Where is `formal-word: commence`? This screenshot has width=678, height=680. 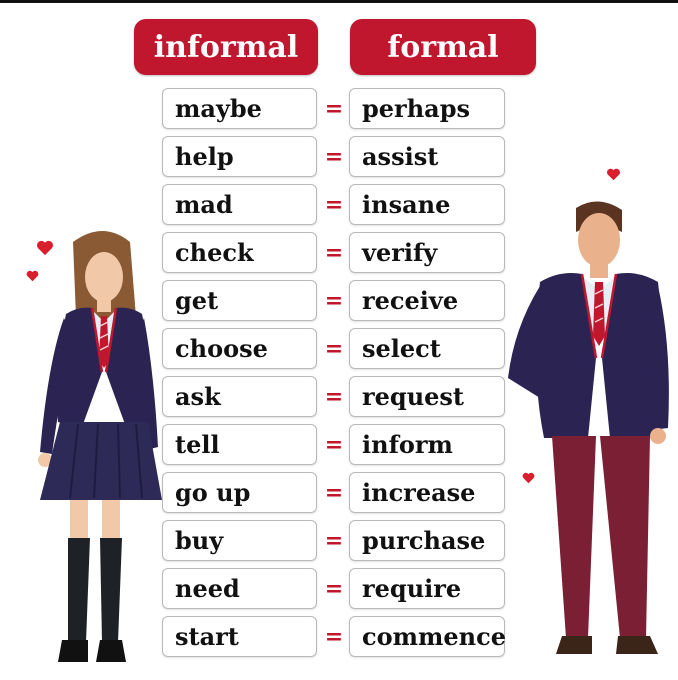 formal-word: commence is located at coordinates (427, 636).